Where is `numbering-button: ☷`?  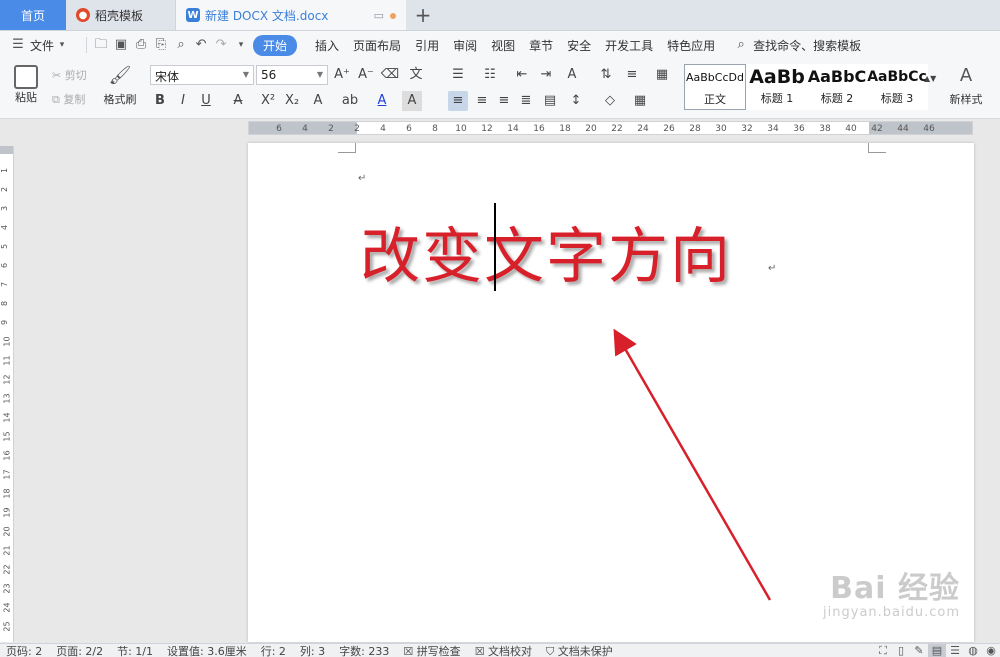 numbering-button: ☷ is located at coordinates (490, 75).